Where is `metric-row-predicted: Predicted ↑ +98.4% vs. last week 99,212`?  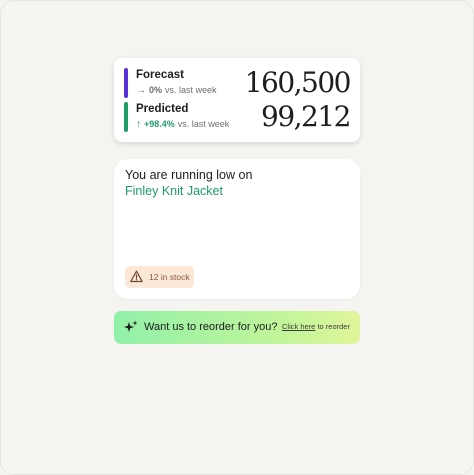
metric-row-predicted: Predicted ↑ +98.4% vs. last week 99,212 is located at coordinates (237, 118).